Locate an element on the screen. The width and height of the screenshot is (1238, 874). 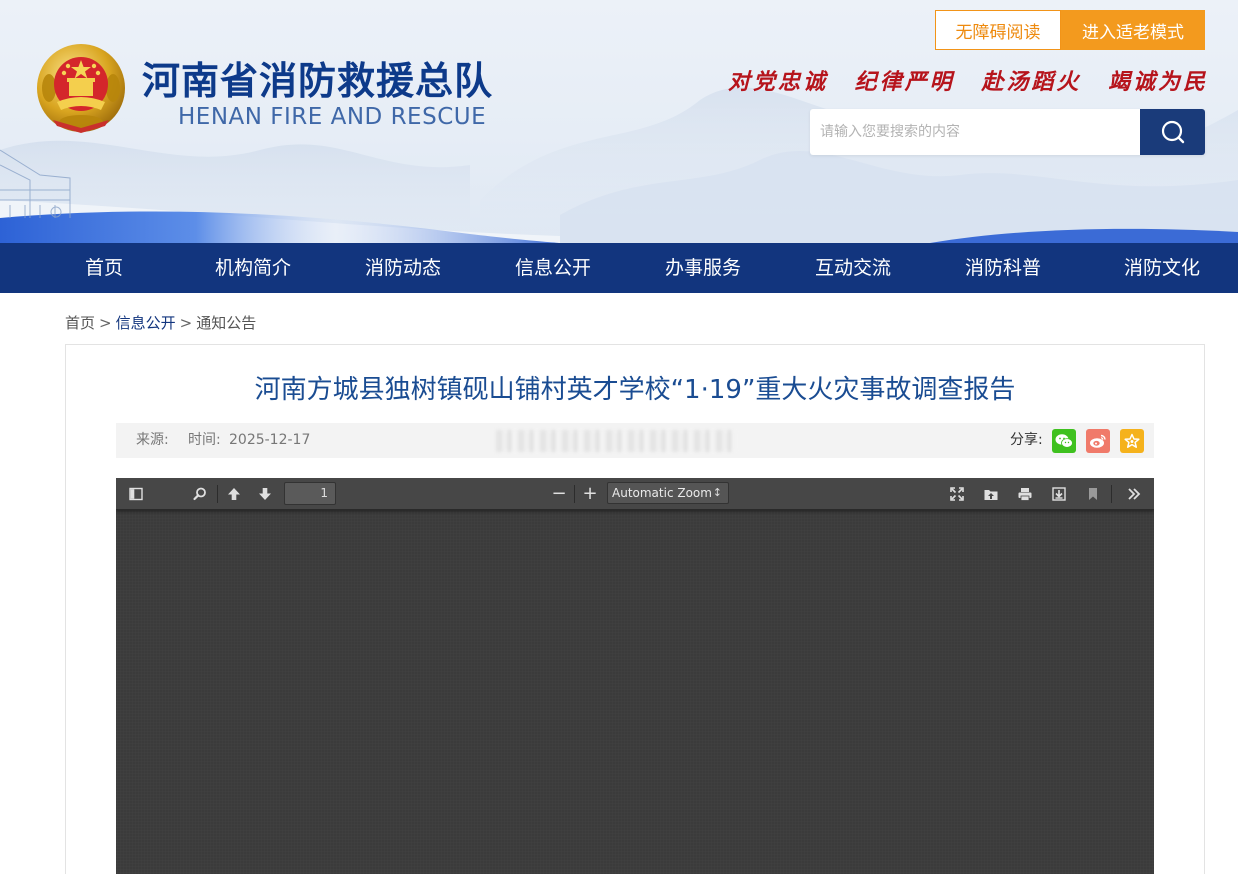
zoom-select-value: Automatic Zoom is located at coordinates (662, 493).